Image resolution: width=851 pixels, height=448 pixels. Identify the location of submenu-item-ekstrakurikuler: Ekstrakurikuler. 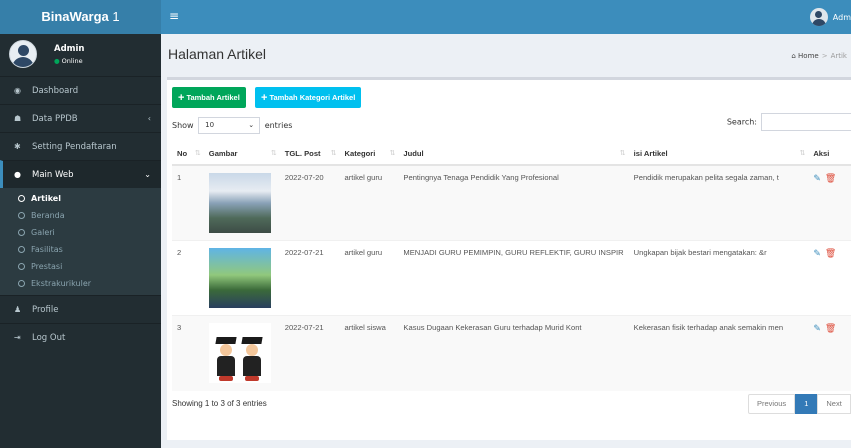
(80, 283).